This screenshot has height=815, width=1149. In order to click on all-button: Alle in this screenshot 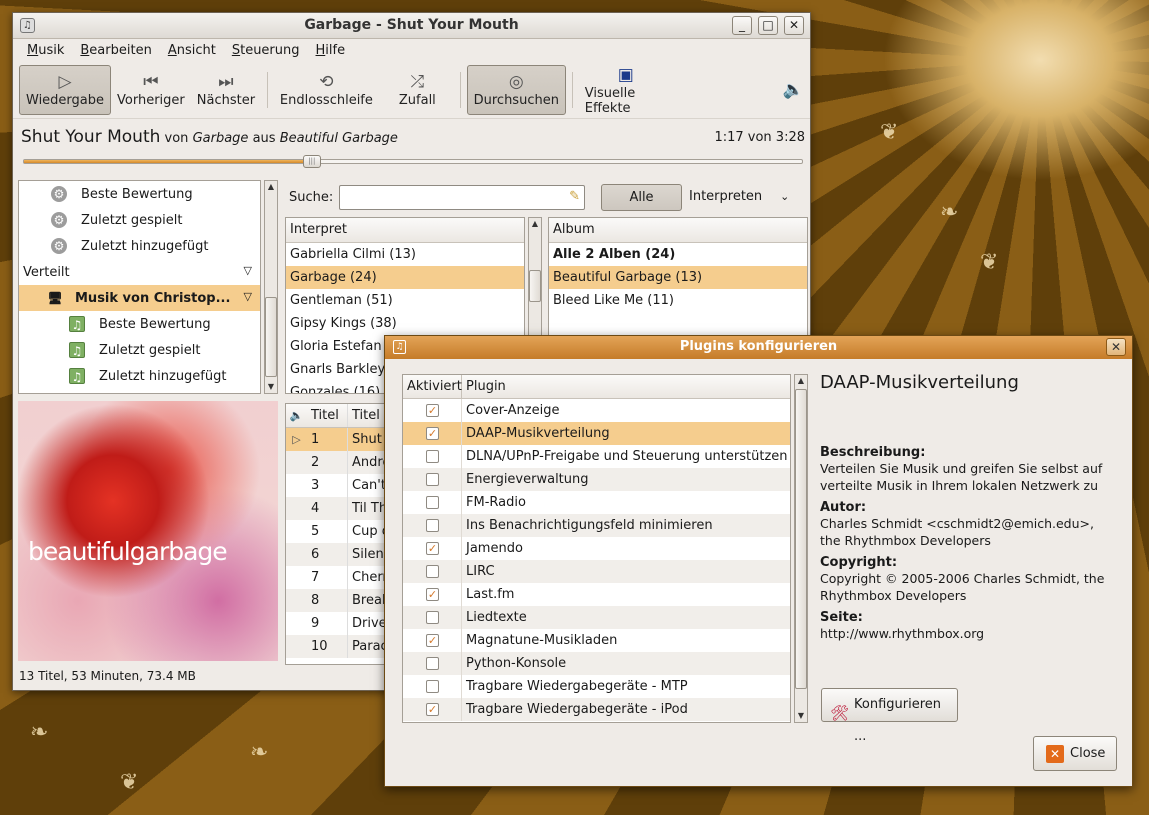, I will do `click(641, 197)`.